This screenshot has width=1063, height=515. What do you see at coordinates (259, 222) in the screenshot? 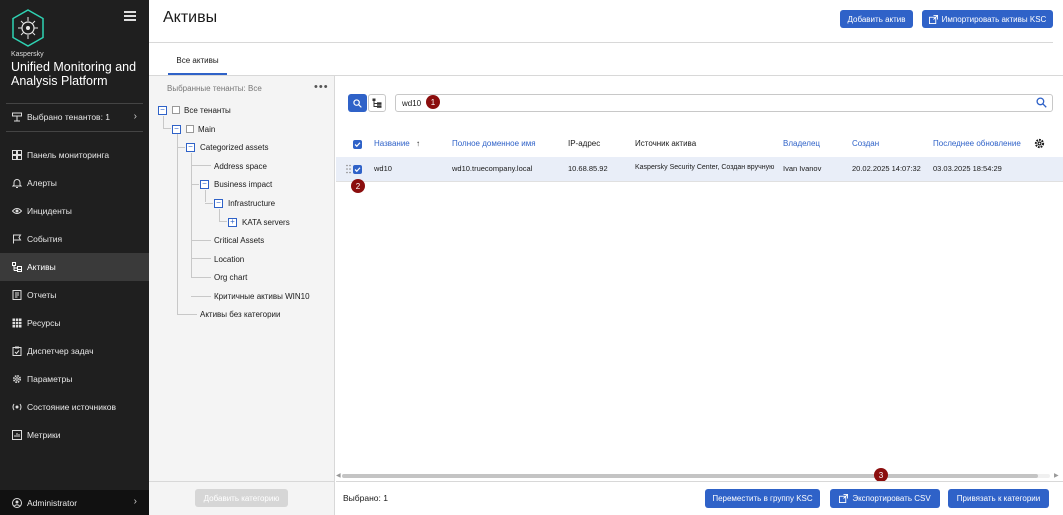
I see `tree-node-kata-servers: + KATA servers` at bounding box center [259, 222].